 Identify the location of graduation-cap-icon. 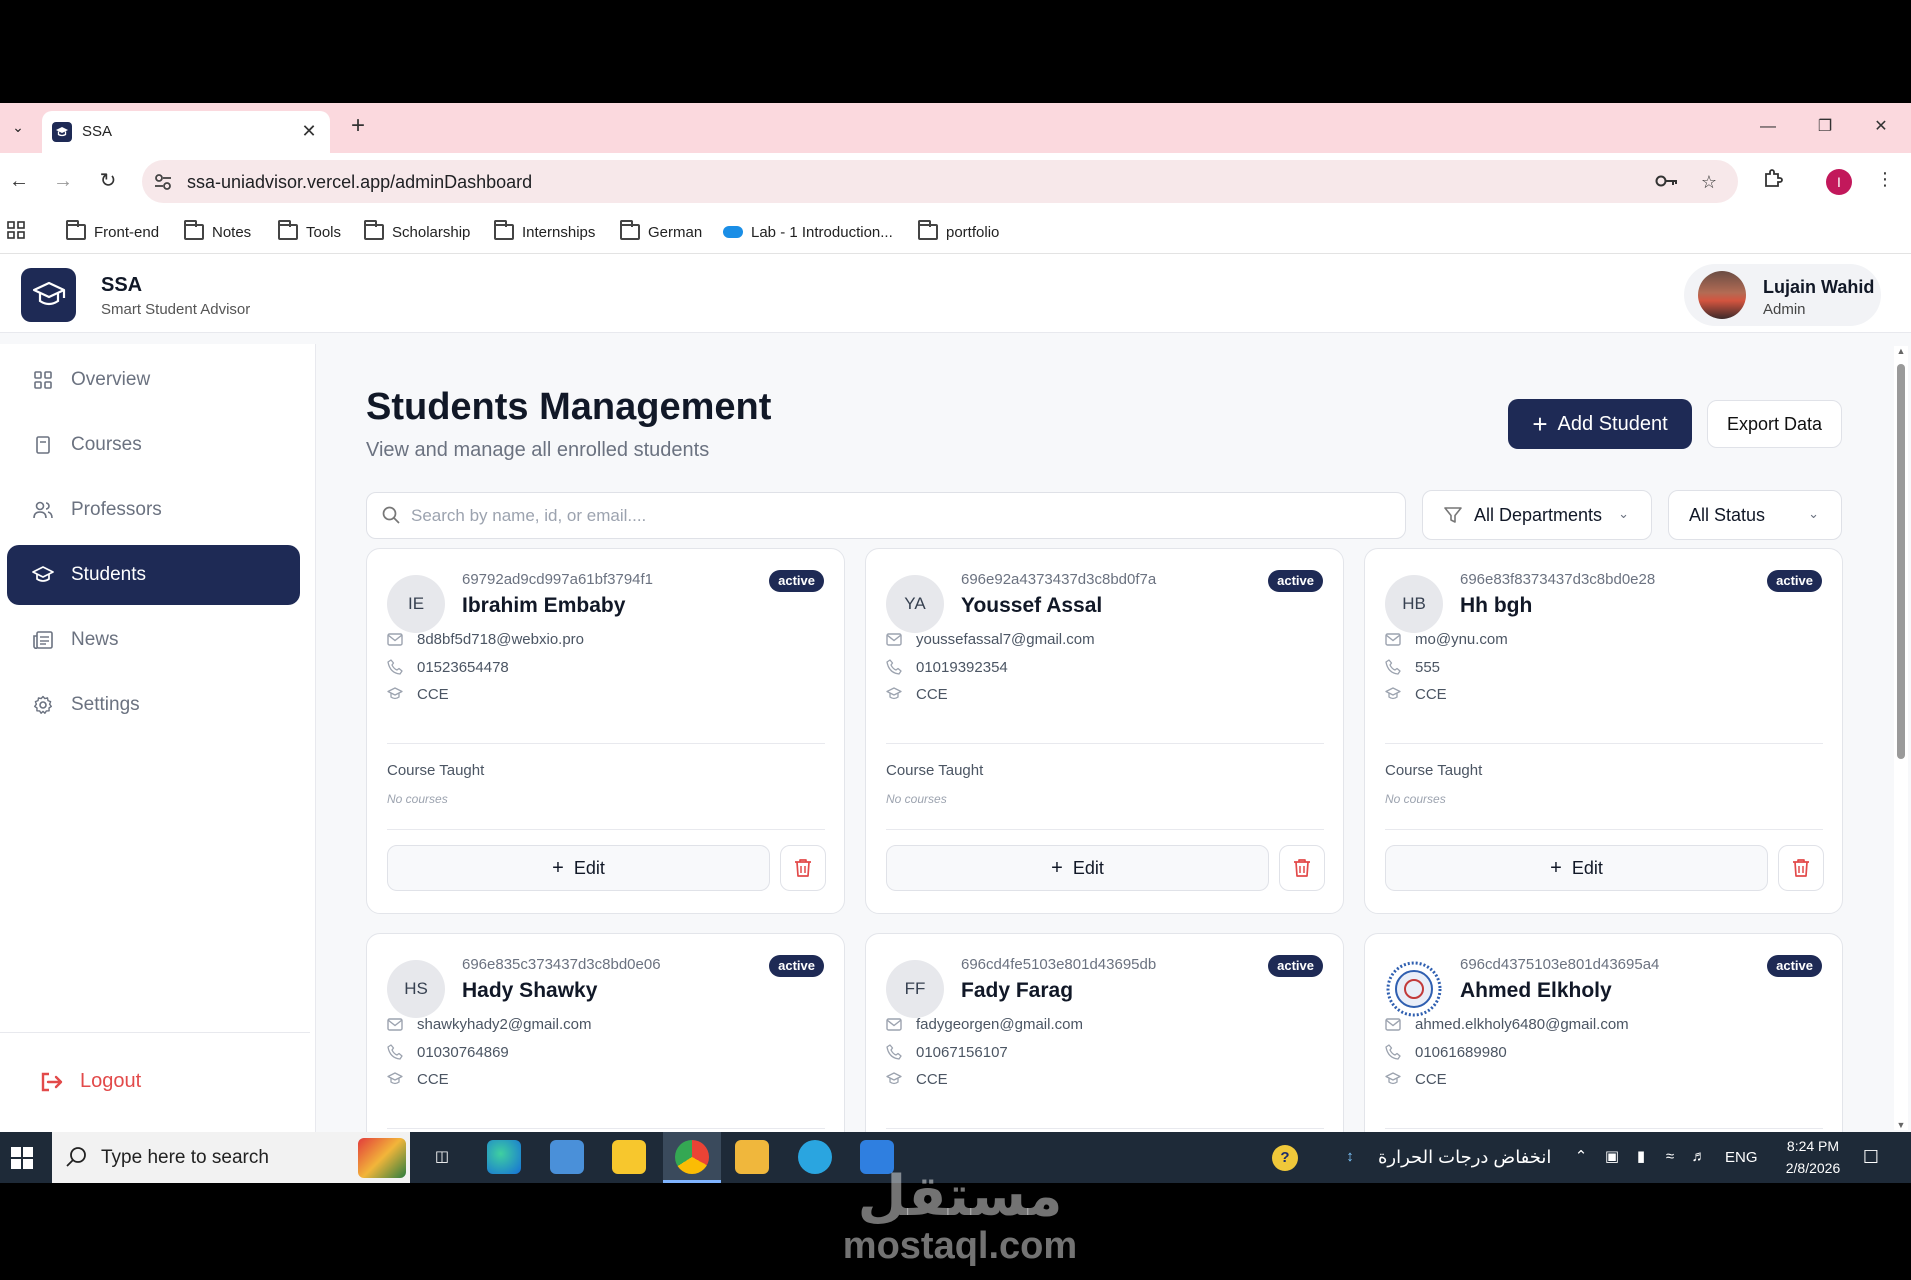
(1393, 1079).